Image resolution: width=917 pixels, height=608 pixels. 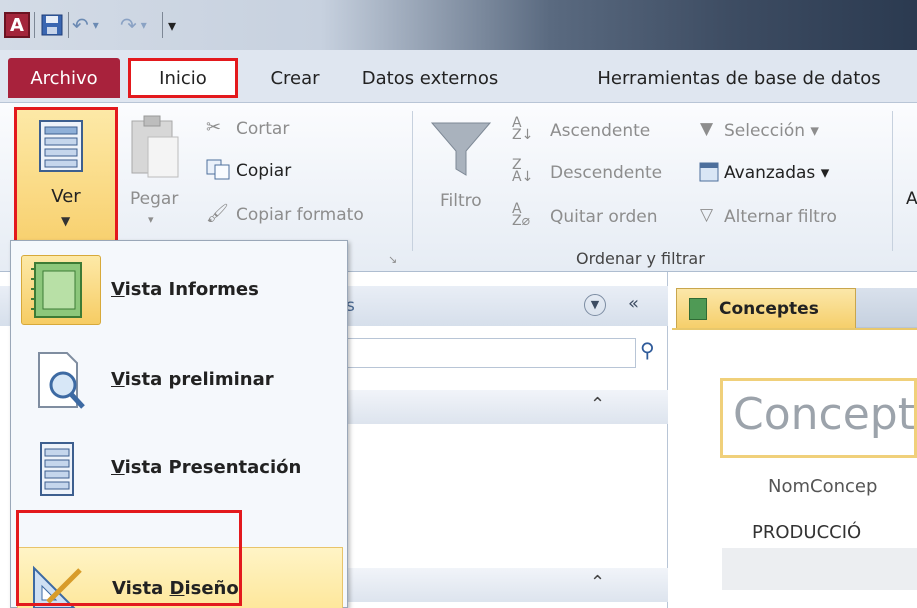 I want to click on tab-conceptes: Conceptes, so click(x=766, y=308).